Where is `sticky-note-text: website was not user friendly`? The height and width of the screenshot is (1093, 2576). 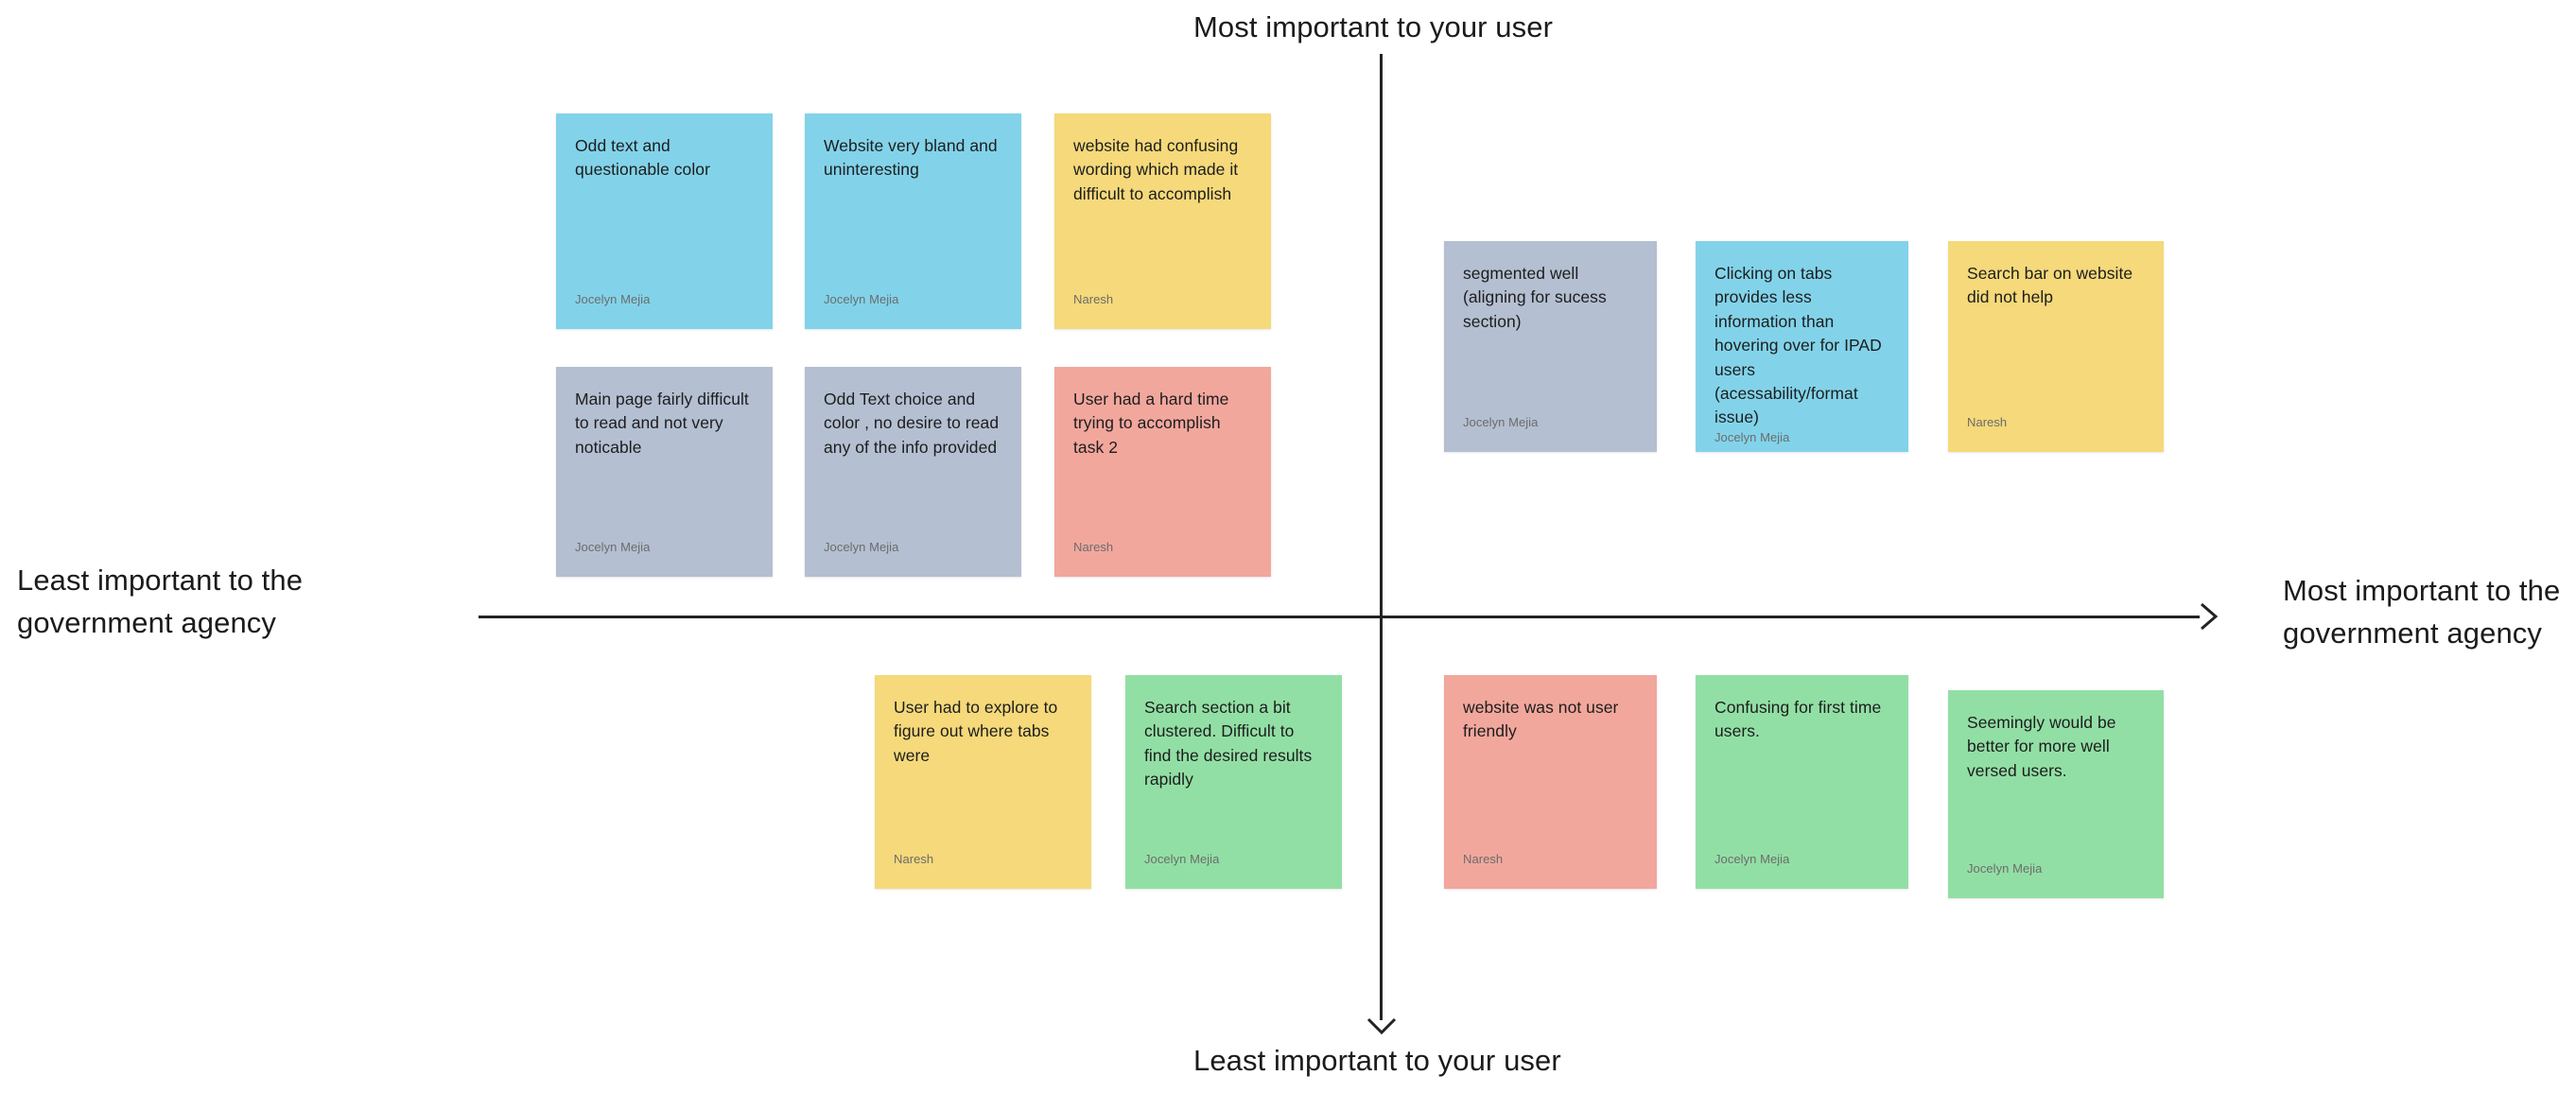 sticky-note-text: website was not user friendly is located at coordinates (1541, 719).